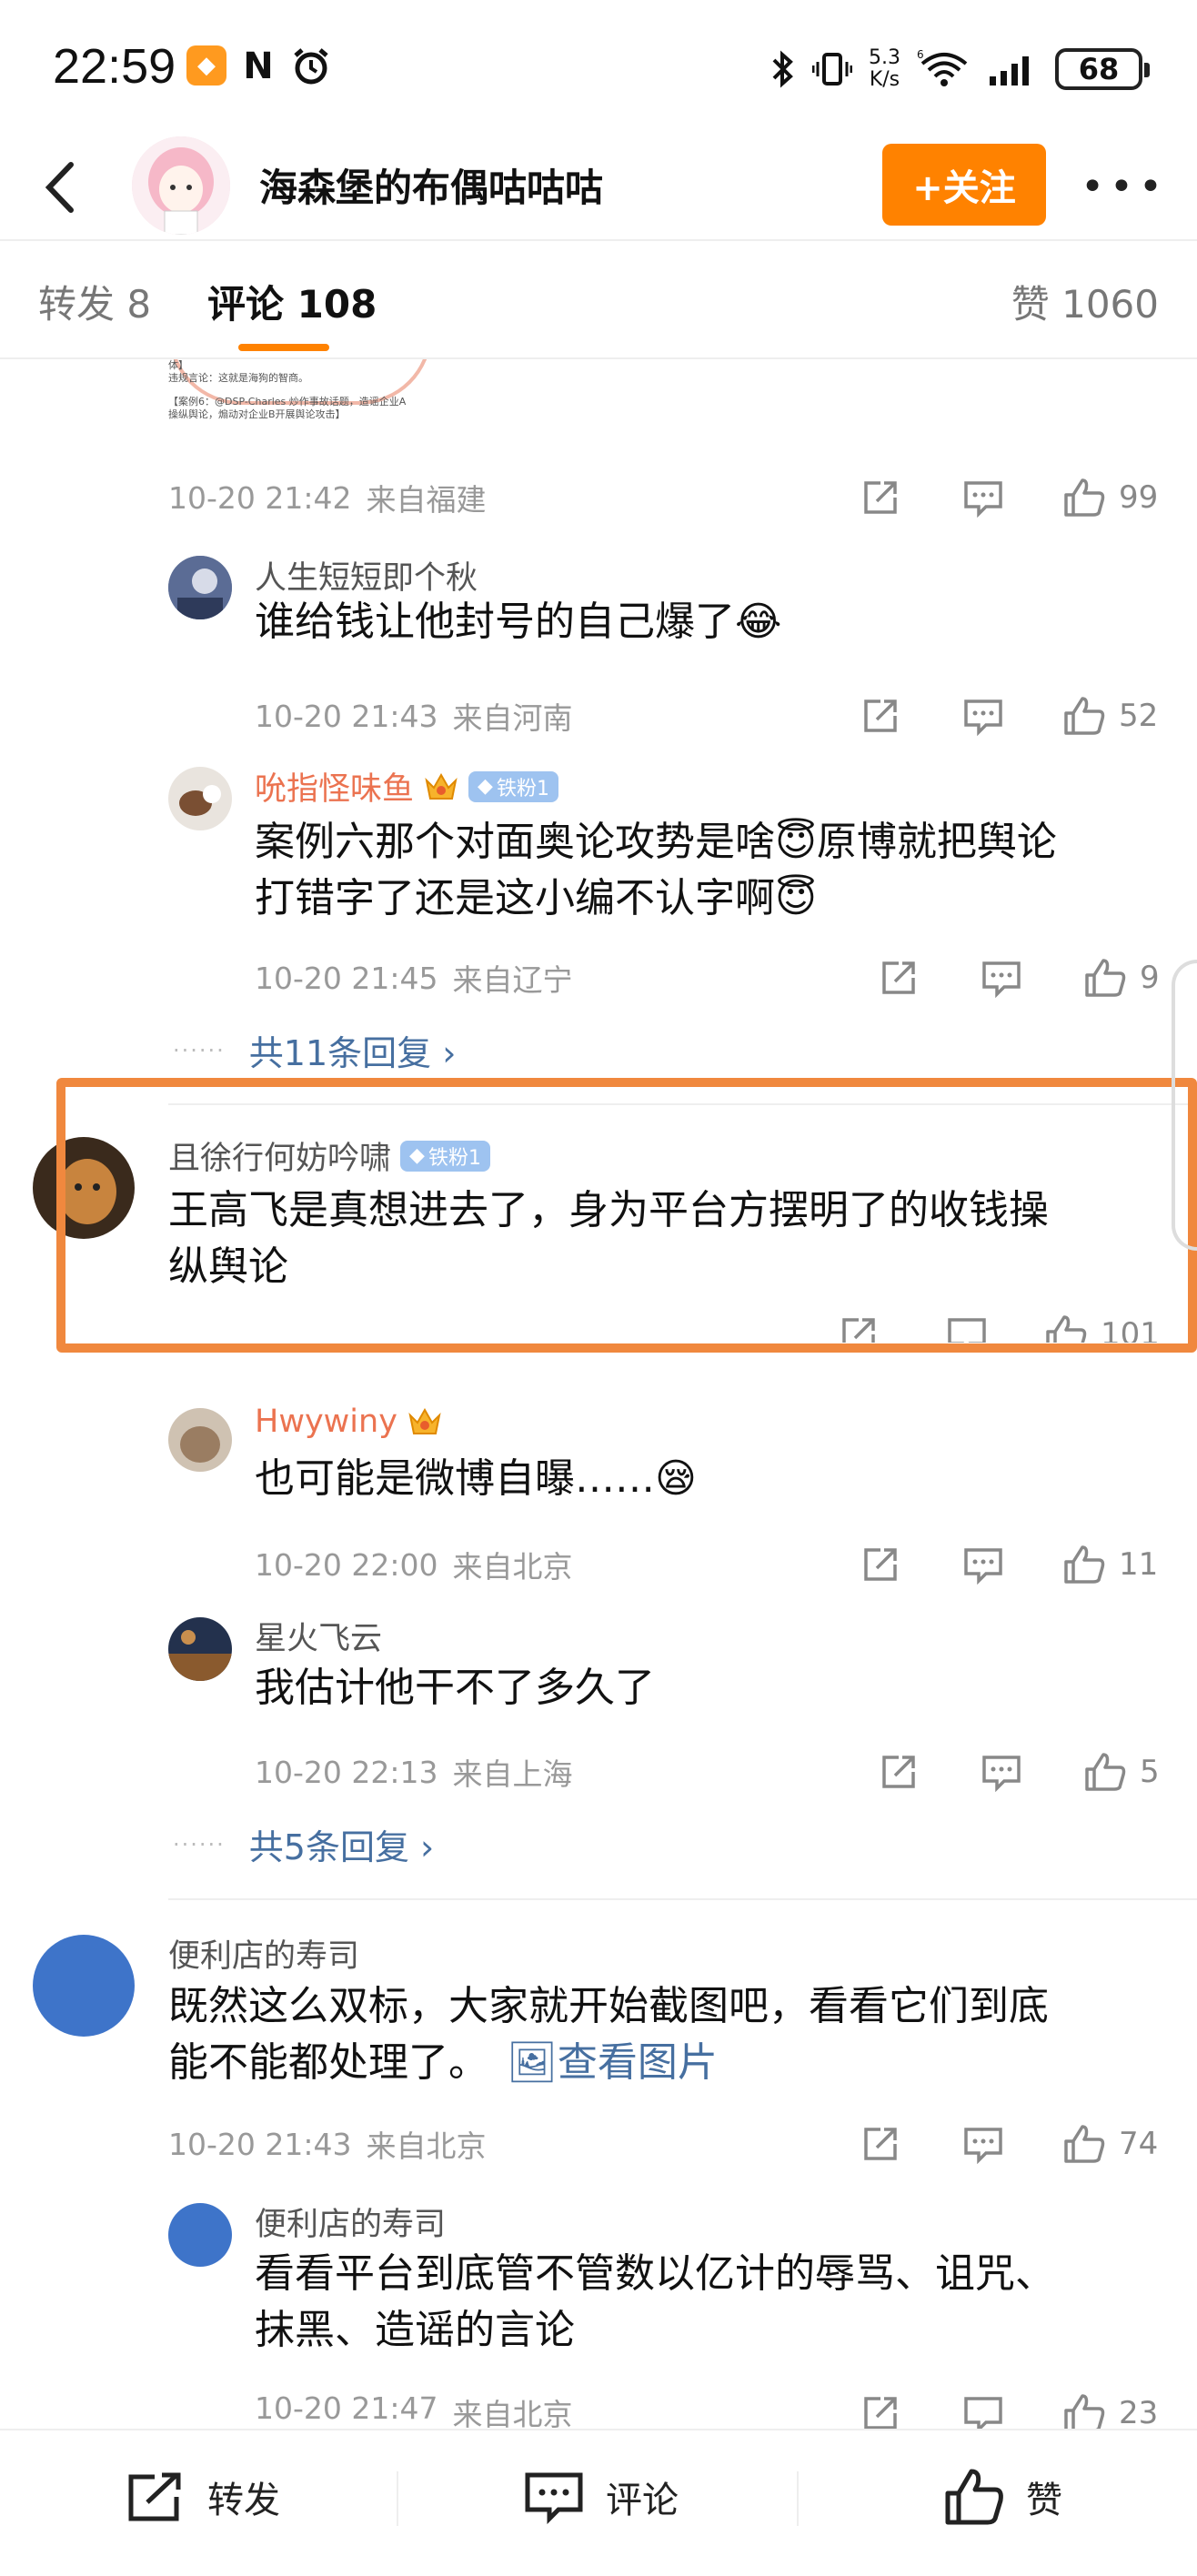 The image size is (1197, 2576). Describe the element at coordinates (513, 786) in the screenshot. I see `fan-badge: ◆ 铁粉1` at that location.